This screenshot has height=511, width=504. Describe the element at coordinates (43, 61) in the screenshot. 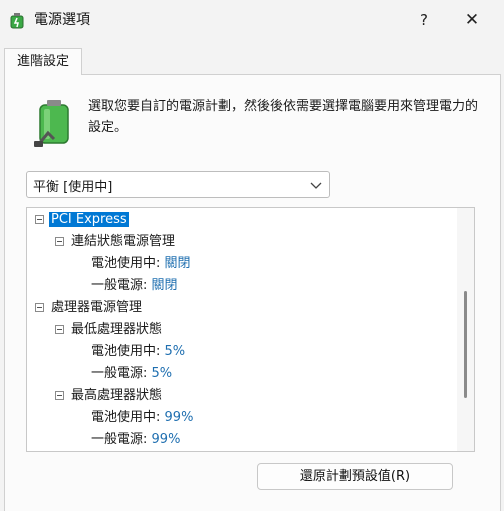

I see `tab-advanced-settings: 進階設定` at that location.